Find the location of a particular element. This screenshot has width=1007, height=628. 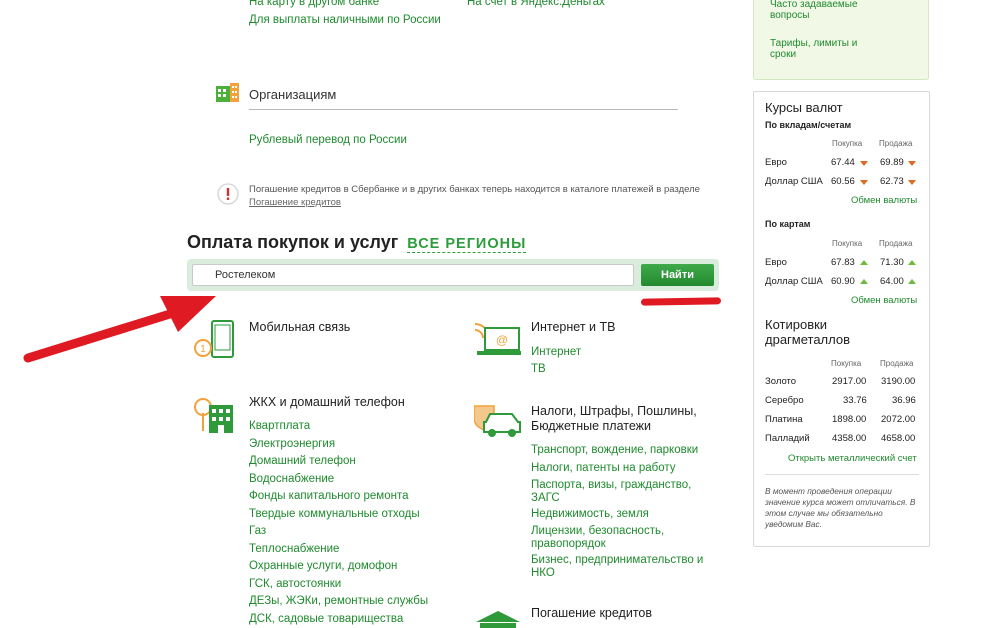

link-cash-russia: Для выплаты наличными по России is located at coordinates (345, 20).